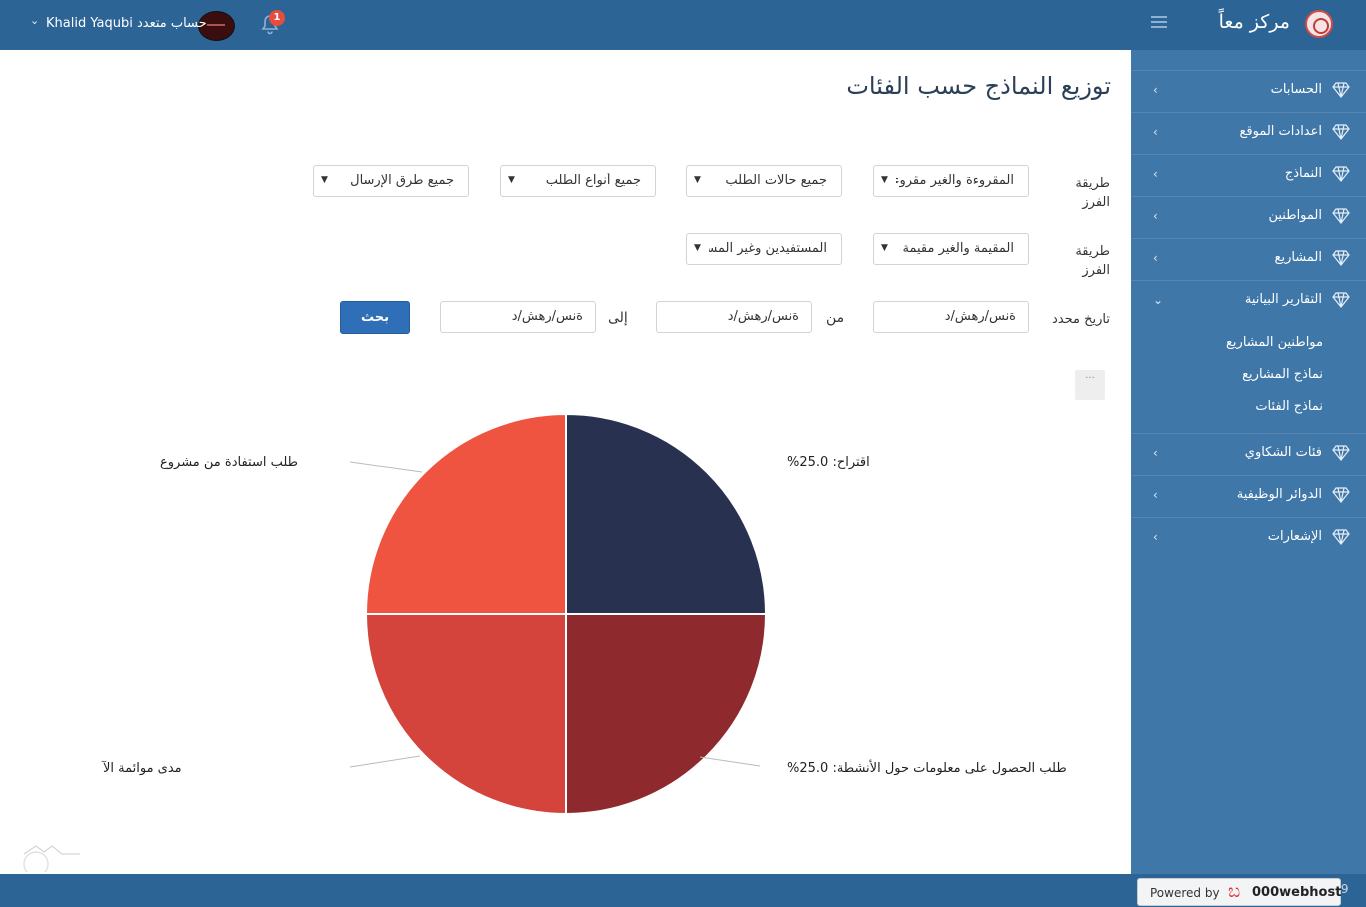 The image size is (1366, 907). What do you see at coordinates (229, 462) in the screenshot?
I see `slice-label-project-benefit: طلب استفادة من مشروع` at bounding box center [229, 462].